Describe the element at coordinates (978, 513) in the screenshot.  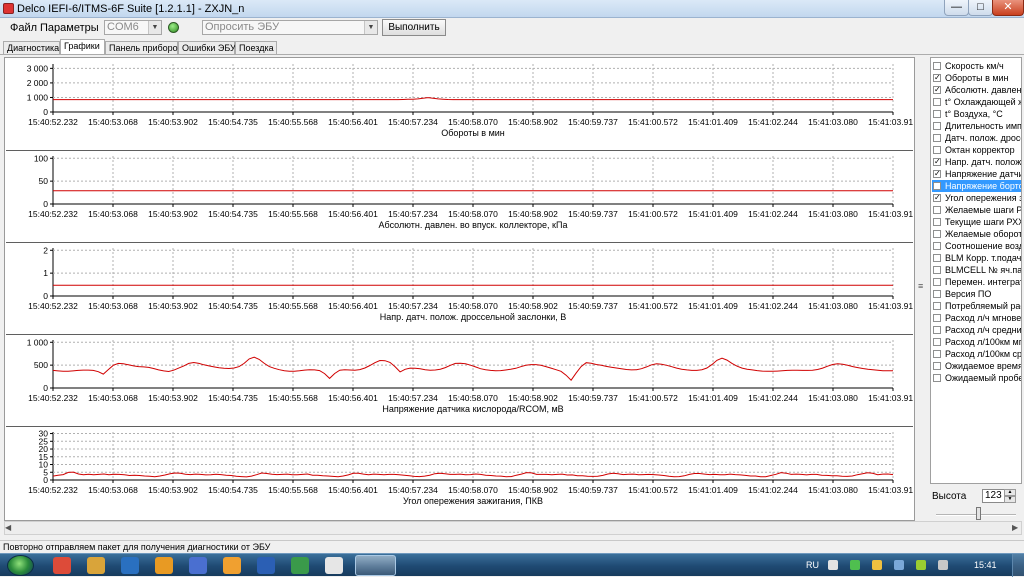
I see `zoom-slider-thumb` at that location.